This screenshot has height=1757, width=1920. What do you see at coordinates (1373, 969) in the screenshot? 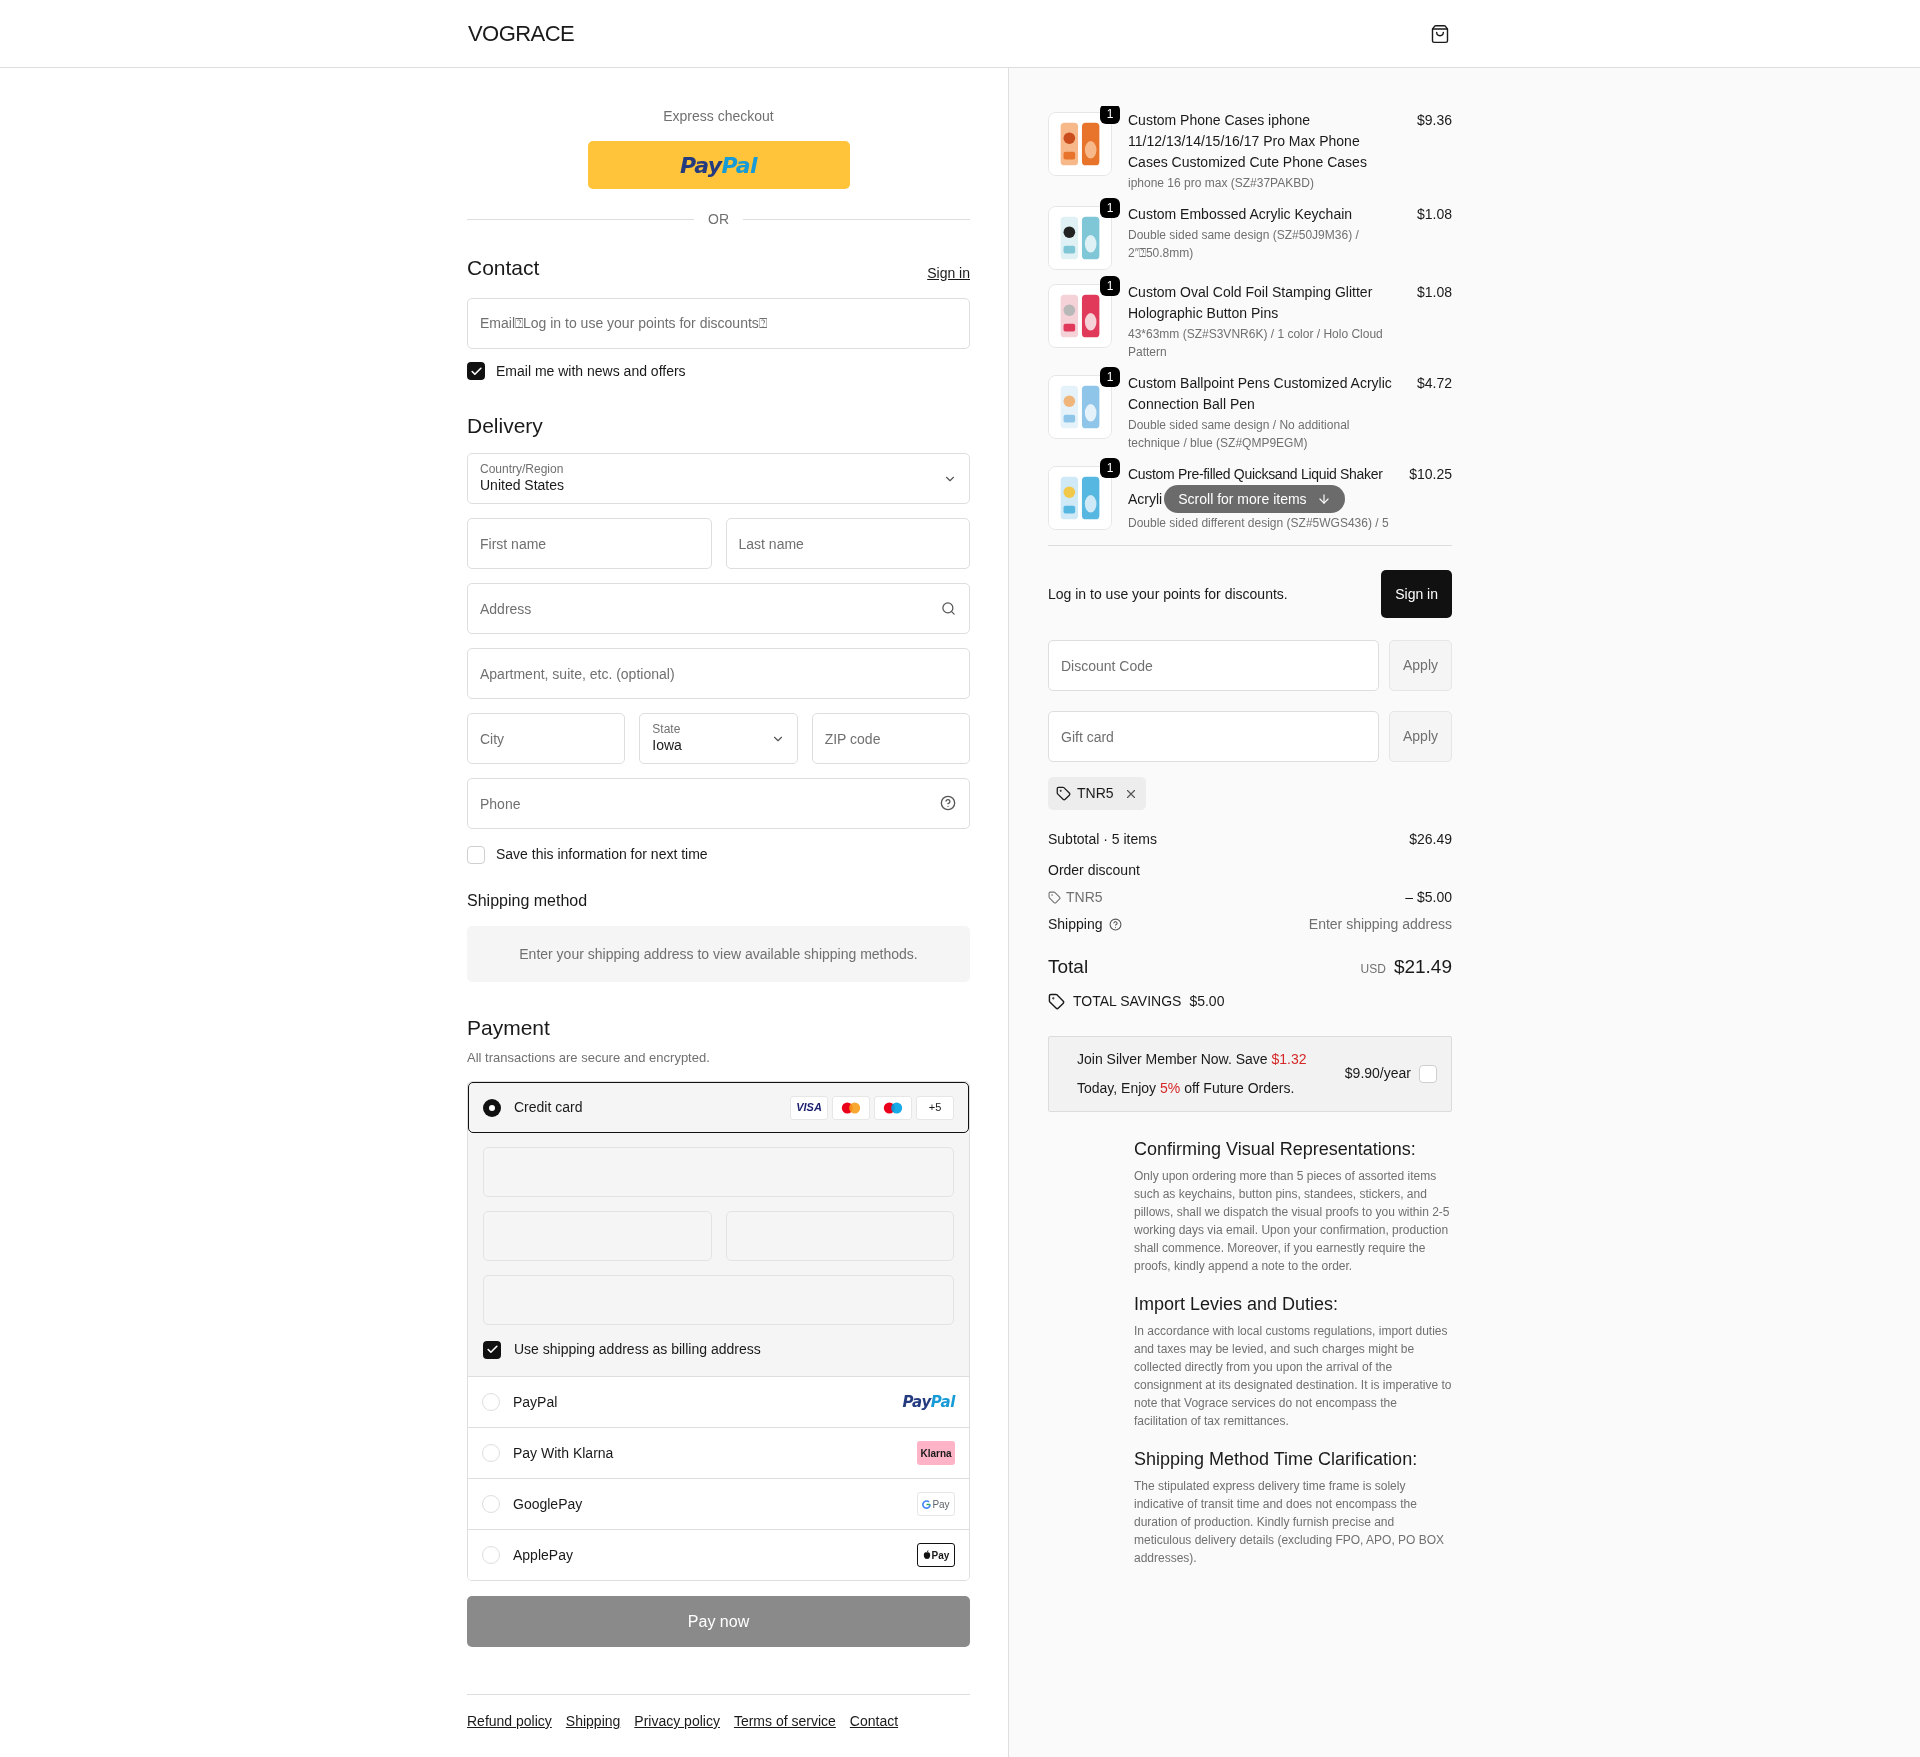
I see `currency-label: USD` at bounding box center [1373, 969].